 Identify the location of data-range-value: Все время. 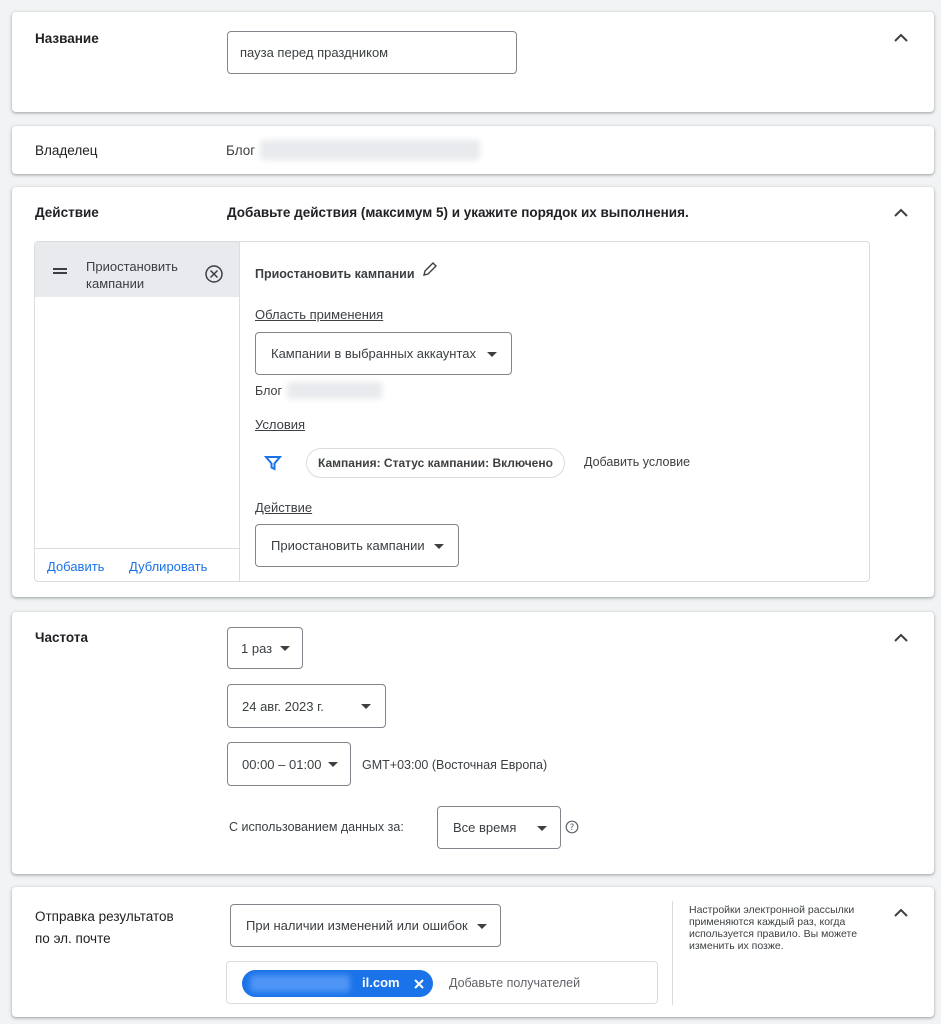
(485, 827).